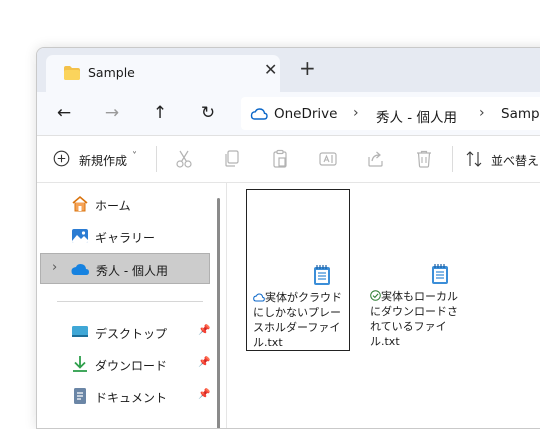 The height and width of the screenshot is (429, 540). Describe the element at coordinates (132, 271) in the screenshot. I see `sidebar-item-label: 秀人 - 個人用` at that location.